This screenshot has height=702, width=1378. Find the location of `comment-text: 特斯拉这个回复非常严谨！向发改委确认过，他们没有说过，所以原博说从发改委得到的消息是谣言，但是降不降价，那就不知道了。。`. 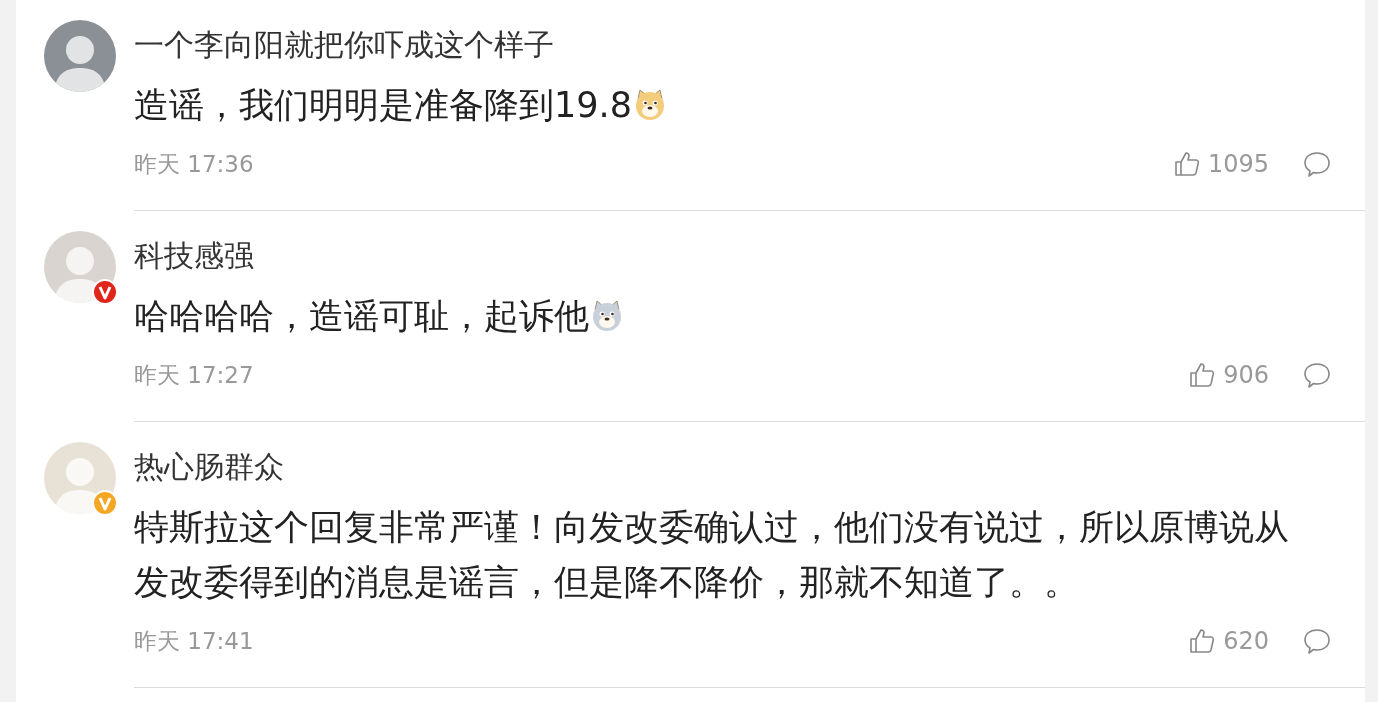

comment-text: 特斯拉这个回复非常严谨！向发改委确认过，他们没有说过，所以原博说从发改委得到的消息是谣言，但是降不降价，那就不知道了。。 is located at coordinates (712, 555).